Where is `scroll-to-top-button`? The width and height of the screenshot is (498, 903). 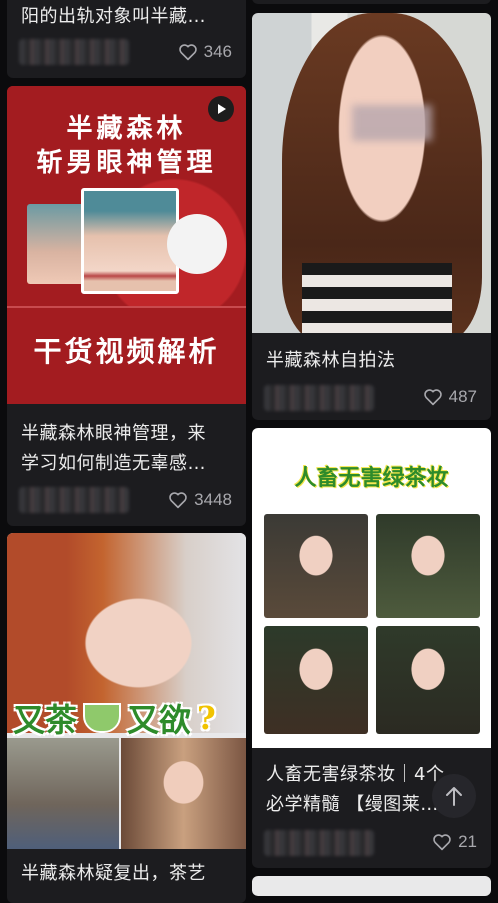
scroll-to-top-button is located at coordinates (454, 796).